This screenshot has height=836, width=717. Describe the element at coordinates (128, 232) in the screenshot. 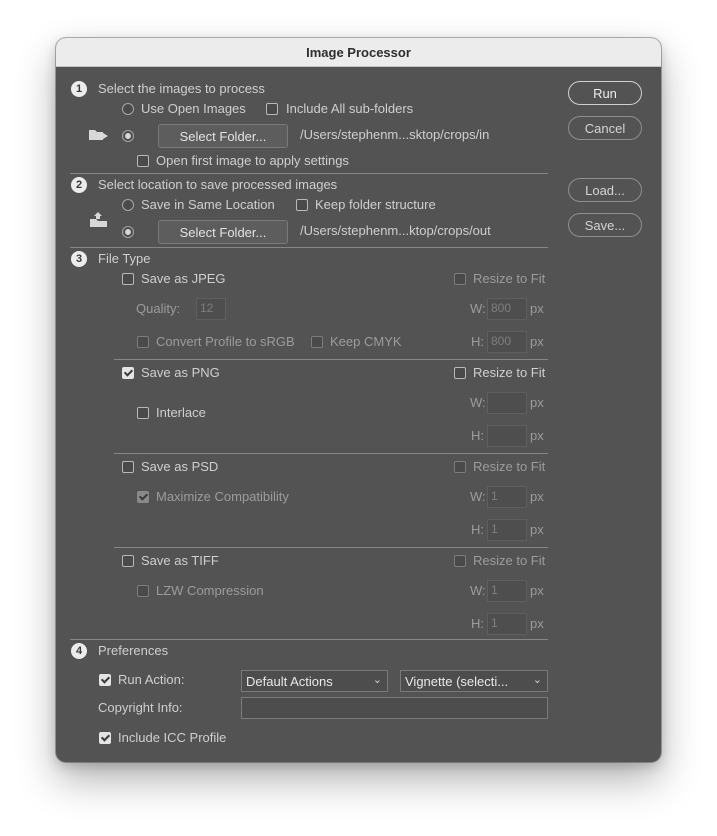

I see `select-folder-destination-radio` at that location.